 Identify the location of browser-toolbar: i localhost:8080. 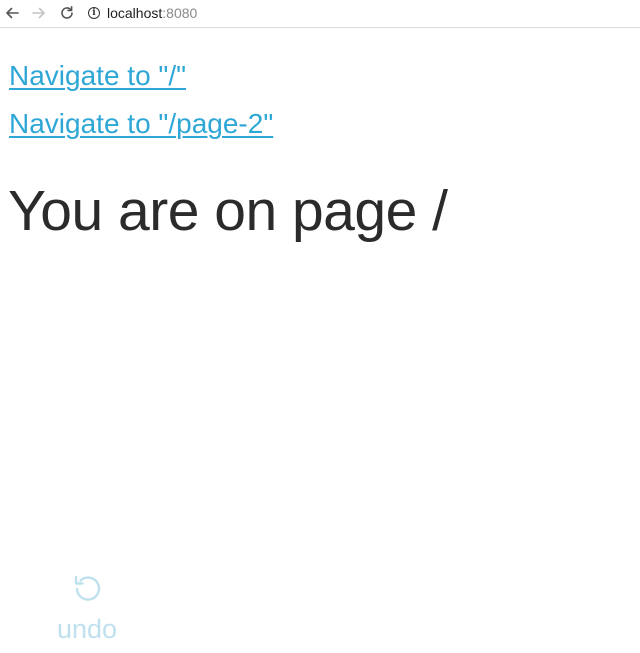
(320, 14).